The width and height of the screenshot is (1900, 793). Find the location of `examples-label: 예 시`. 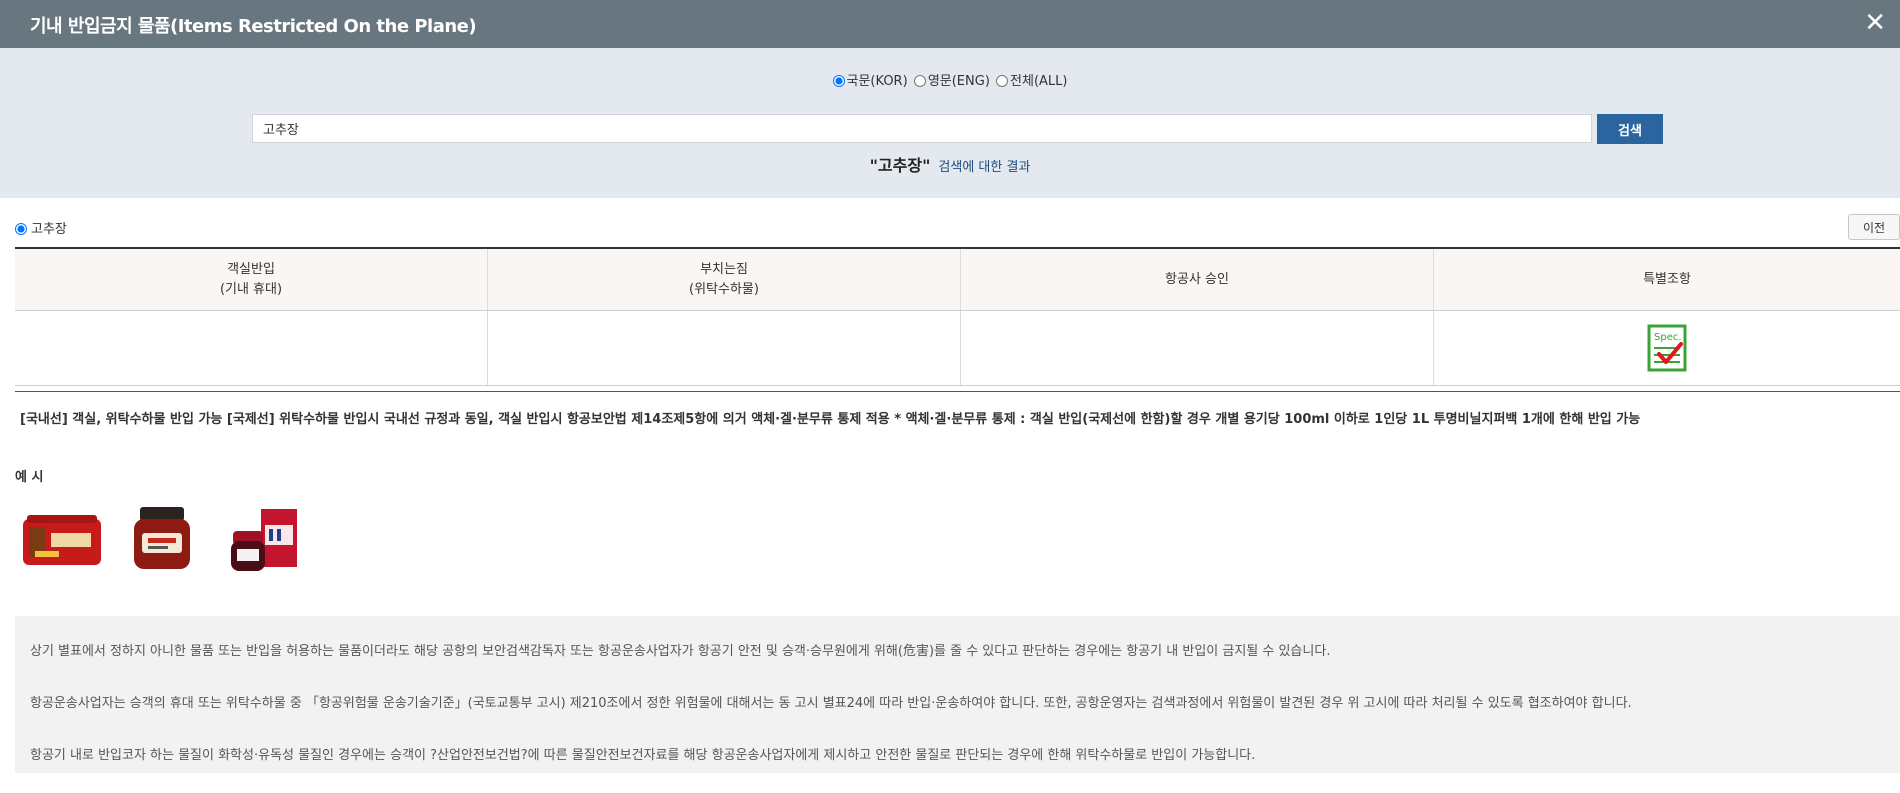

examples-label: 예 시 is located at coordinates (29, 477).